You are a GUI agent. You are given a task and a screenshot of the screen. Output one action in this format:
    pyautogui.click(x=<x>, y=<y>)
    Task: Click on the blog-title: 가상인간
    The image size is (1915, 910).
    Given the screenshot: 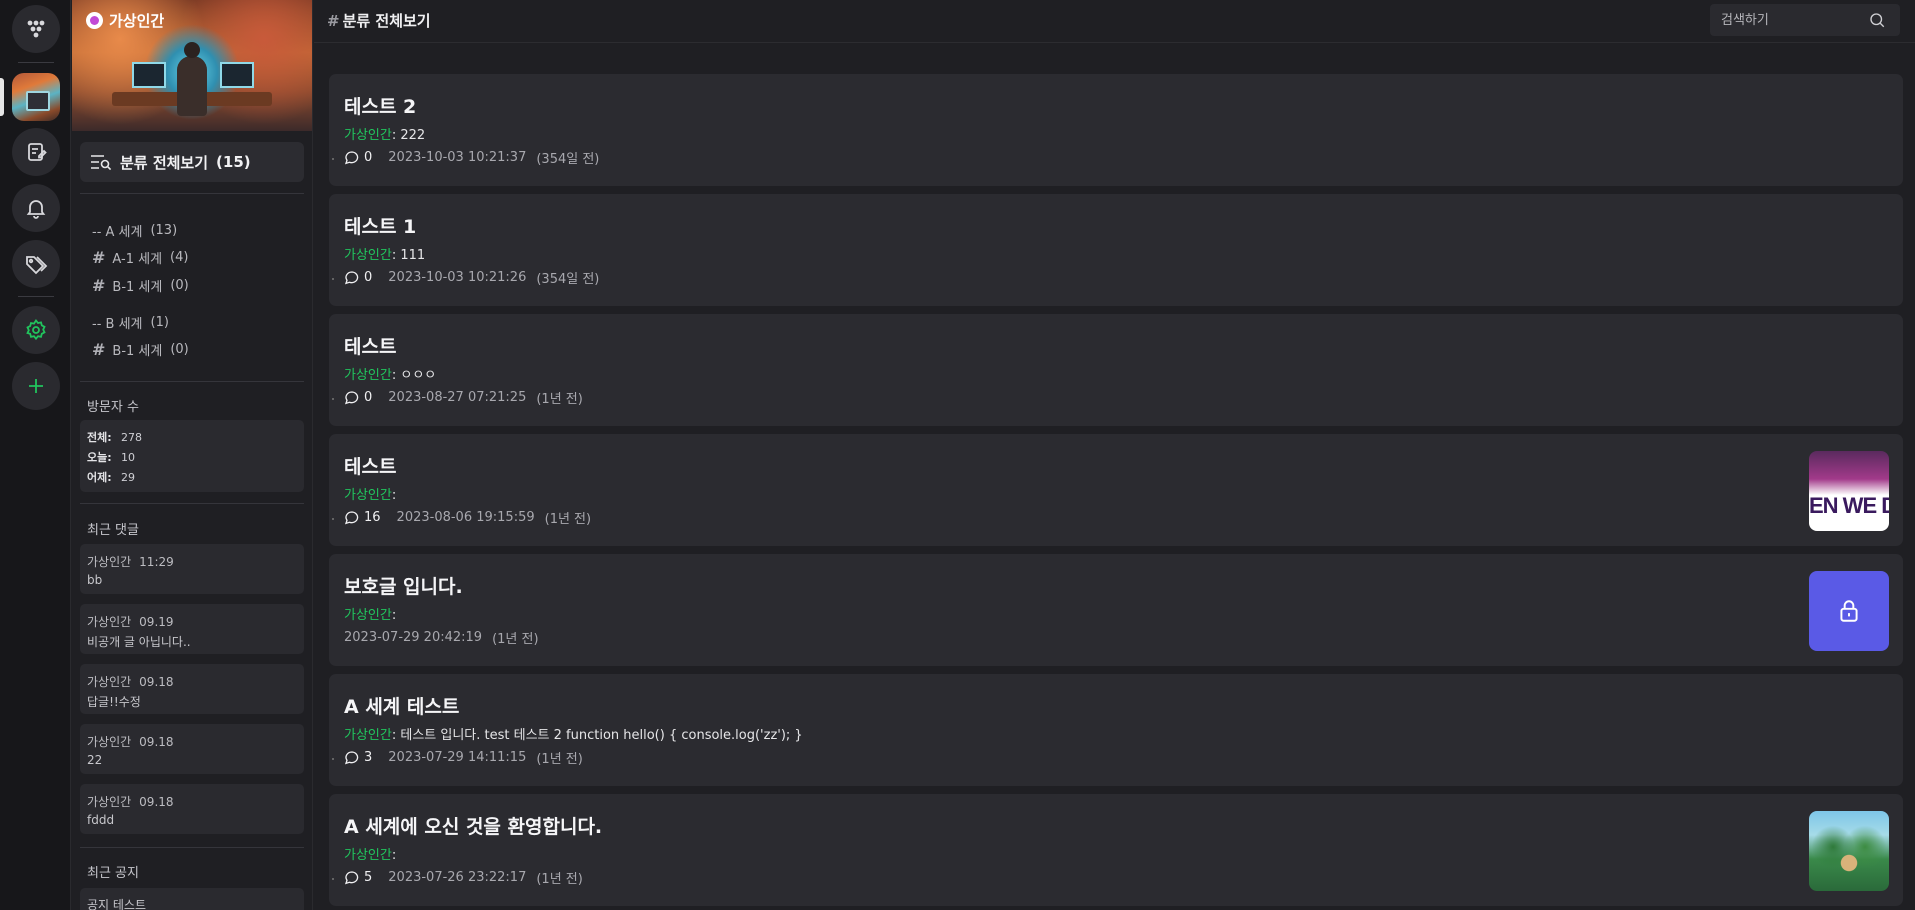 What is the action you would take?
    pyautogui.click(x=125, y=20)
    